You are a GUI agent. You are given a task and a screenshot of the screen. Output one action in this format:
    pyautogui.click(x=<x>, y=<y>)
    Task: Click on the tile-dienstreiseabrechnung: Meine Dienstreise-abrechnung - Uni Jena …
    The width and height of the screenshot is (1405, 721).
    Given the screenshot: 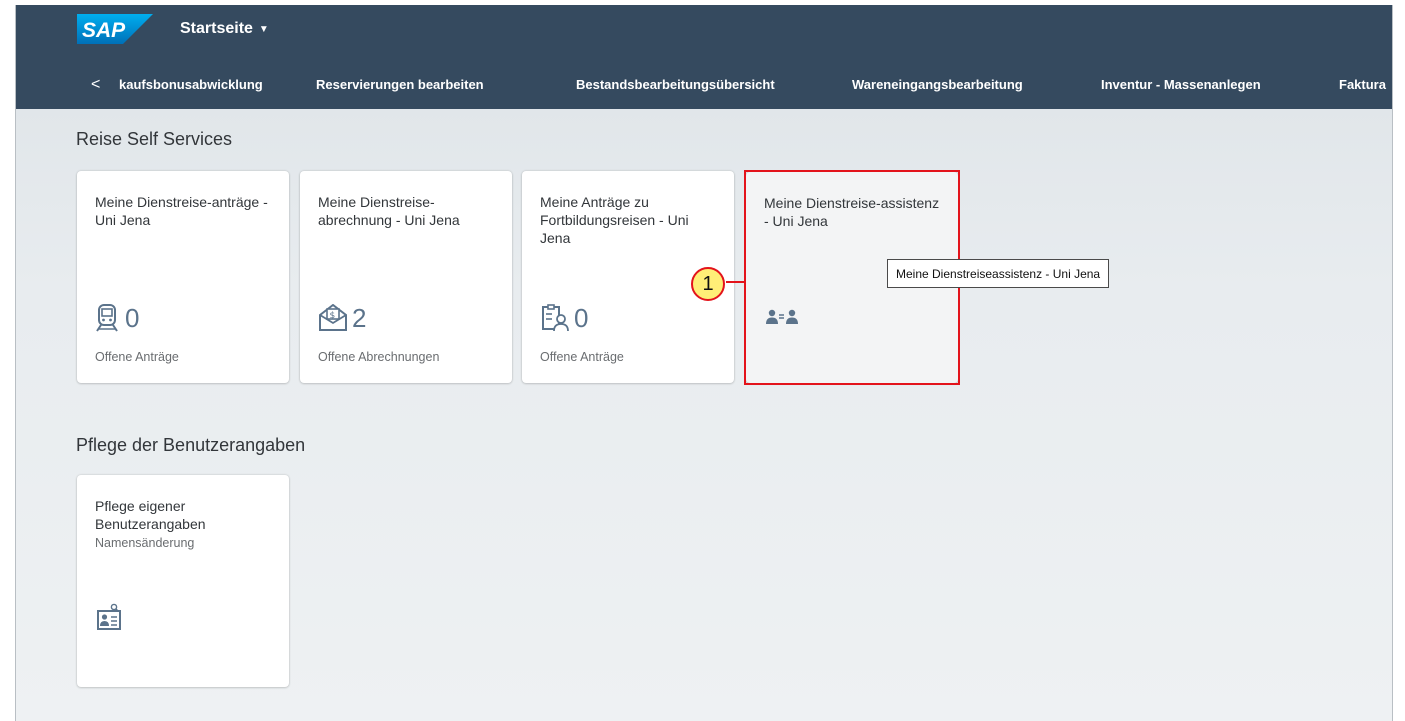 What is the action you would take?
    pyautogui.click(x=406, y=277)
    